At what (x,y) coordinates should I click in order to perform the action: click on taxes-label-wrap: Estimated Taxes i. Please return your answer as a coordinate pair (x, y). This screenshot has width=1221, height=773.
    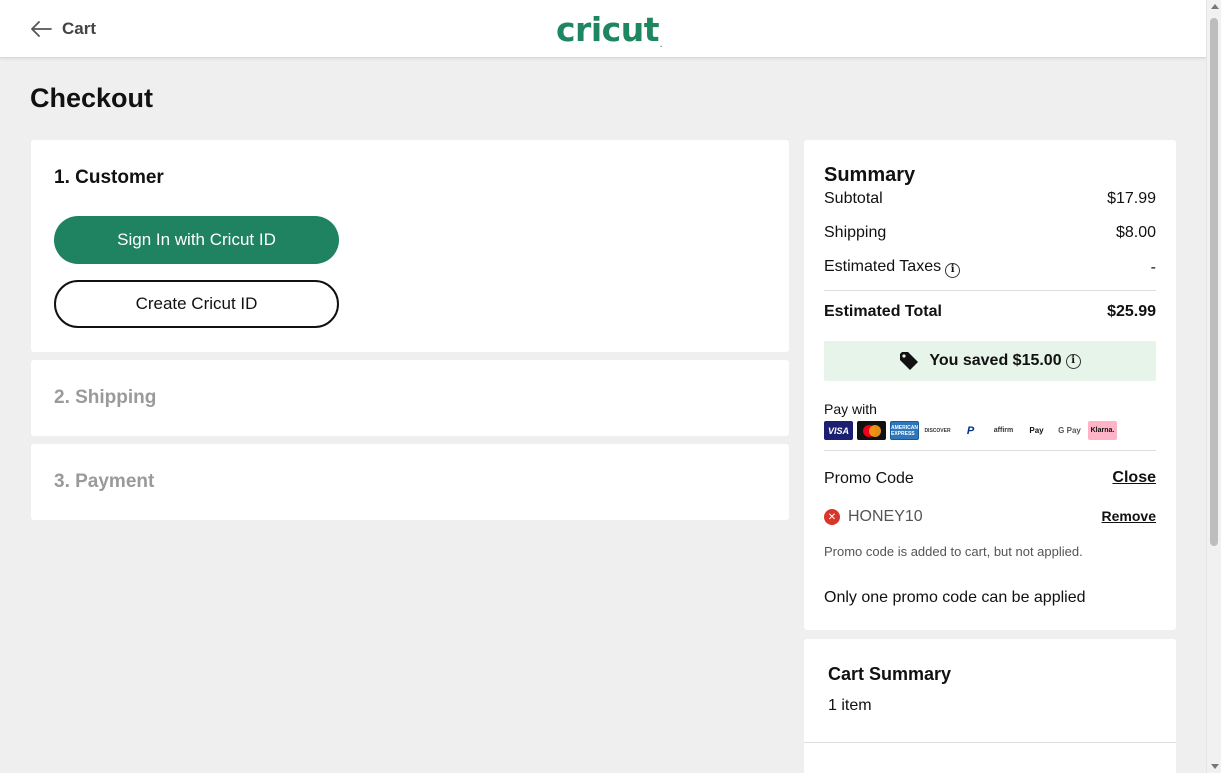
    Looking at the image, I should click on (892, 268).